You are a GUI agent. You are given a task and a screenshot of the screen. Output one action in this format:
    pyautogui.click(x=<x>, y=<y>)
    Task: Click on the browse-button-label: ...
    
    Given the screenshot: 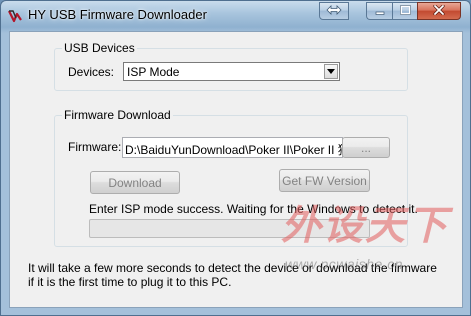 What is the action you would take?
    pyautogui.click(x=365, y=147)
    